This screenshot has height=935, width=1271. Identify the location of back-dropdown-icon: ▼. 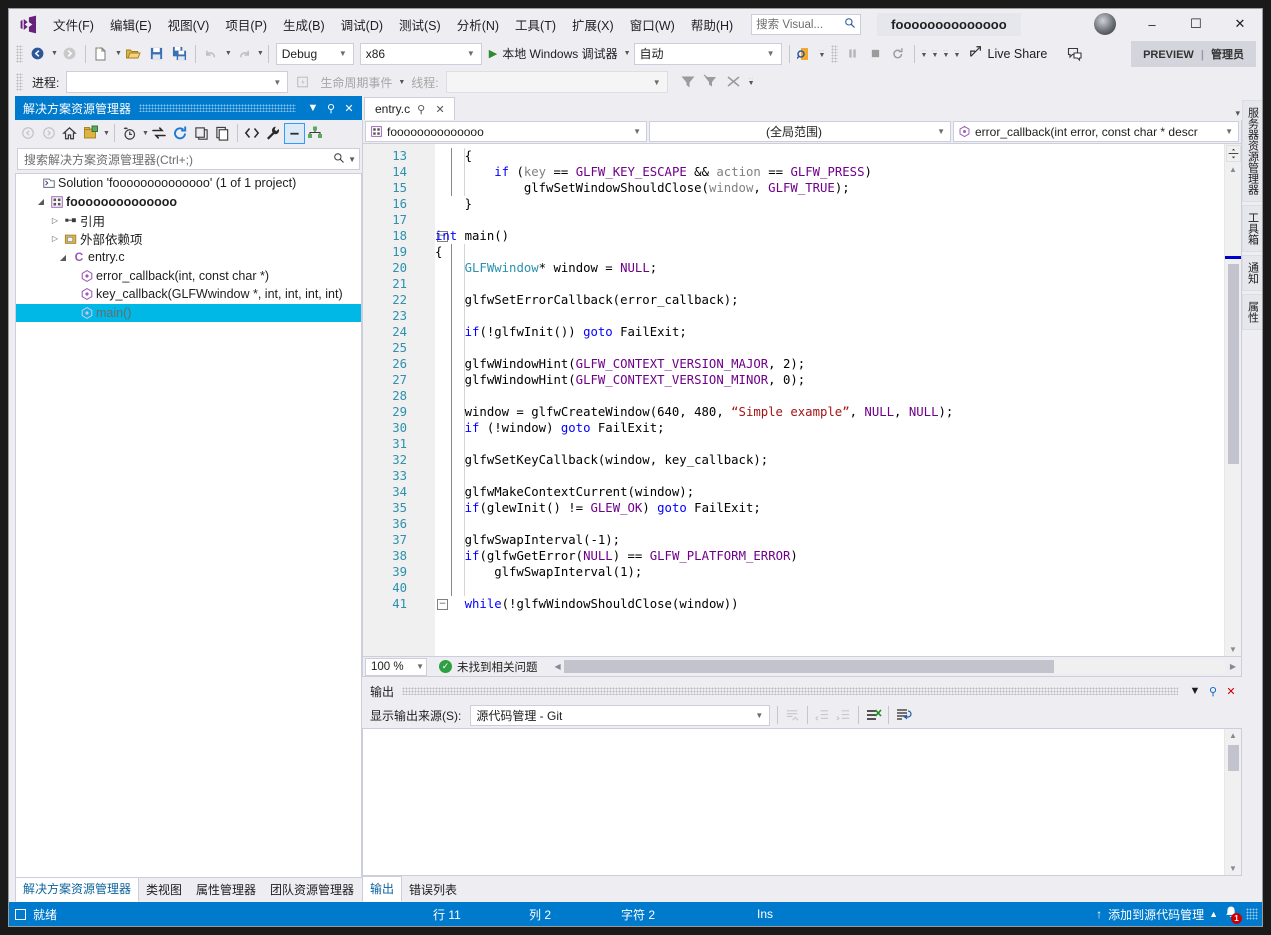
(54, 53).